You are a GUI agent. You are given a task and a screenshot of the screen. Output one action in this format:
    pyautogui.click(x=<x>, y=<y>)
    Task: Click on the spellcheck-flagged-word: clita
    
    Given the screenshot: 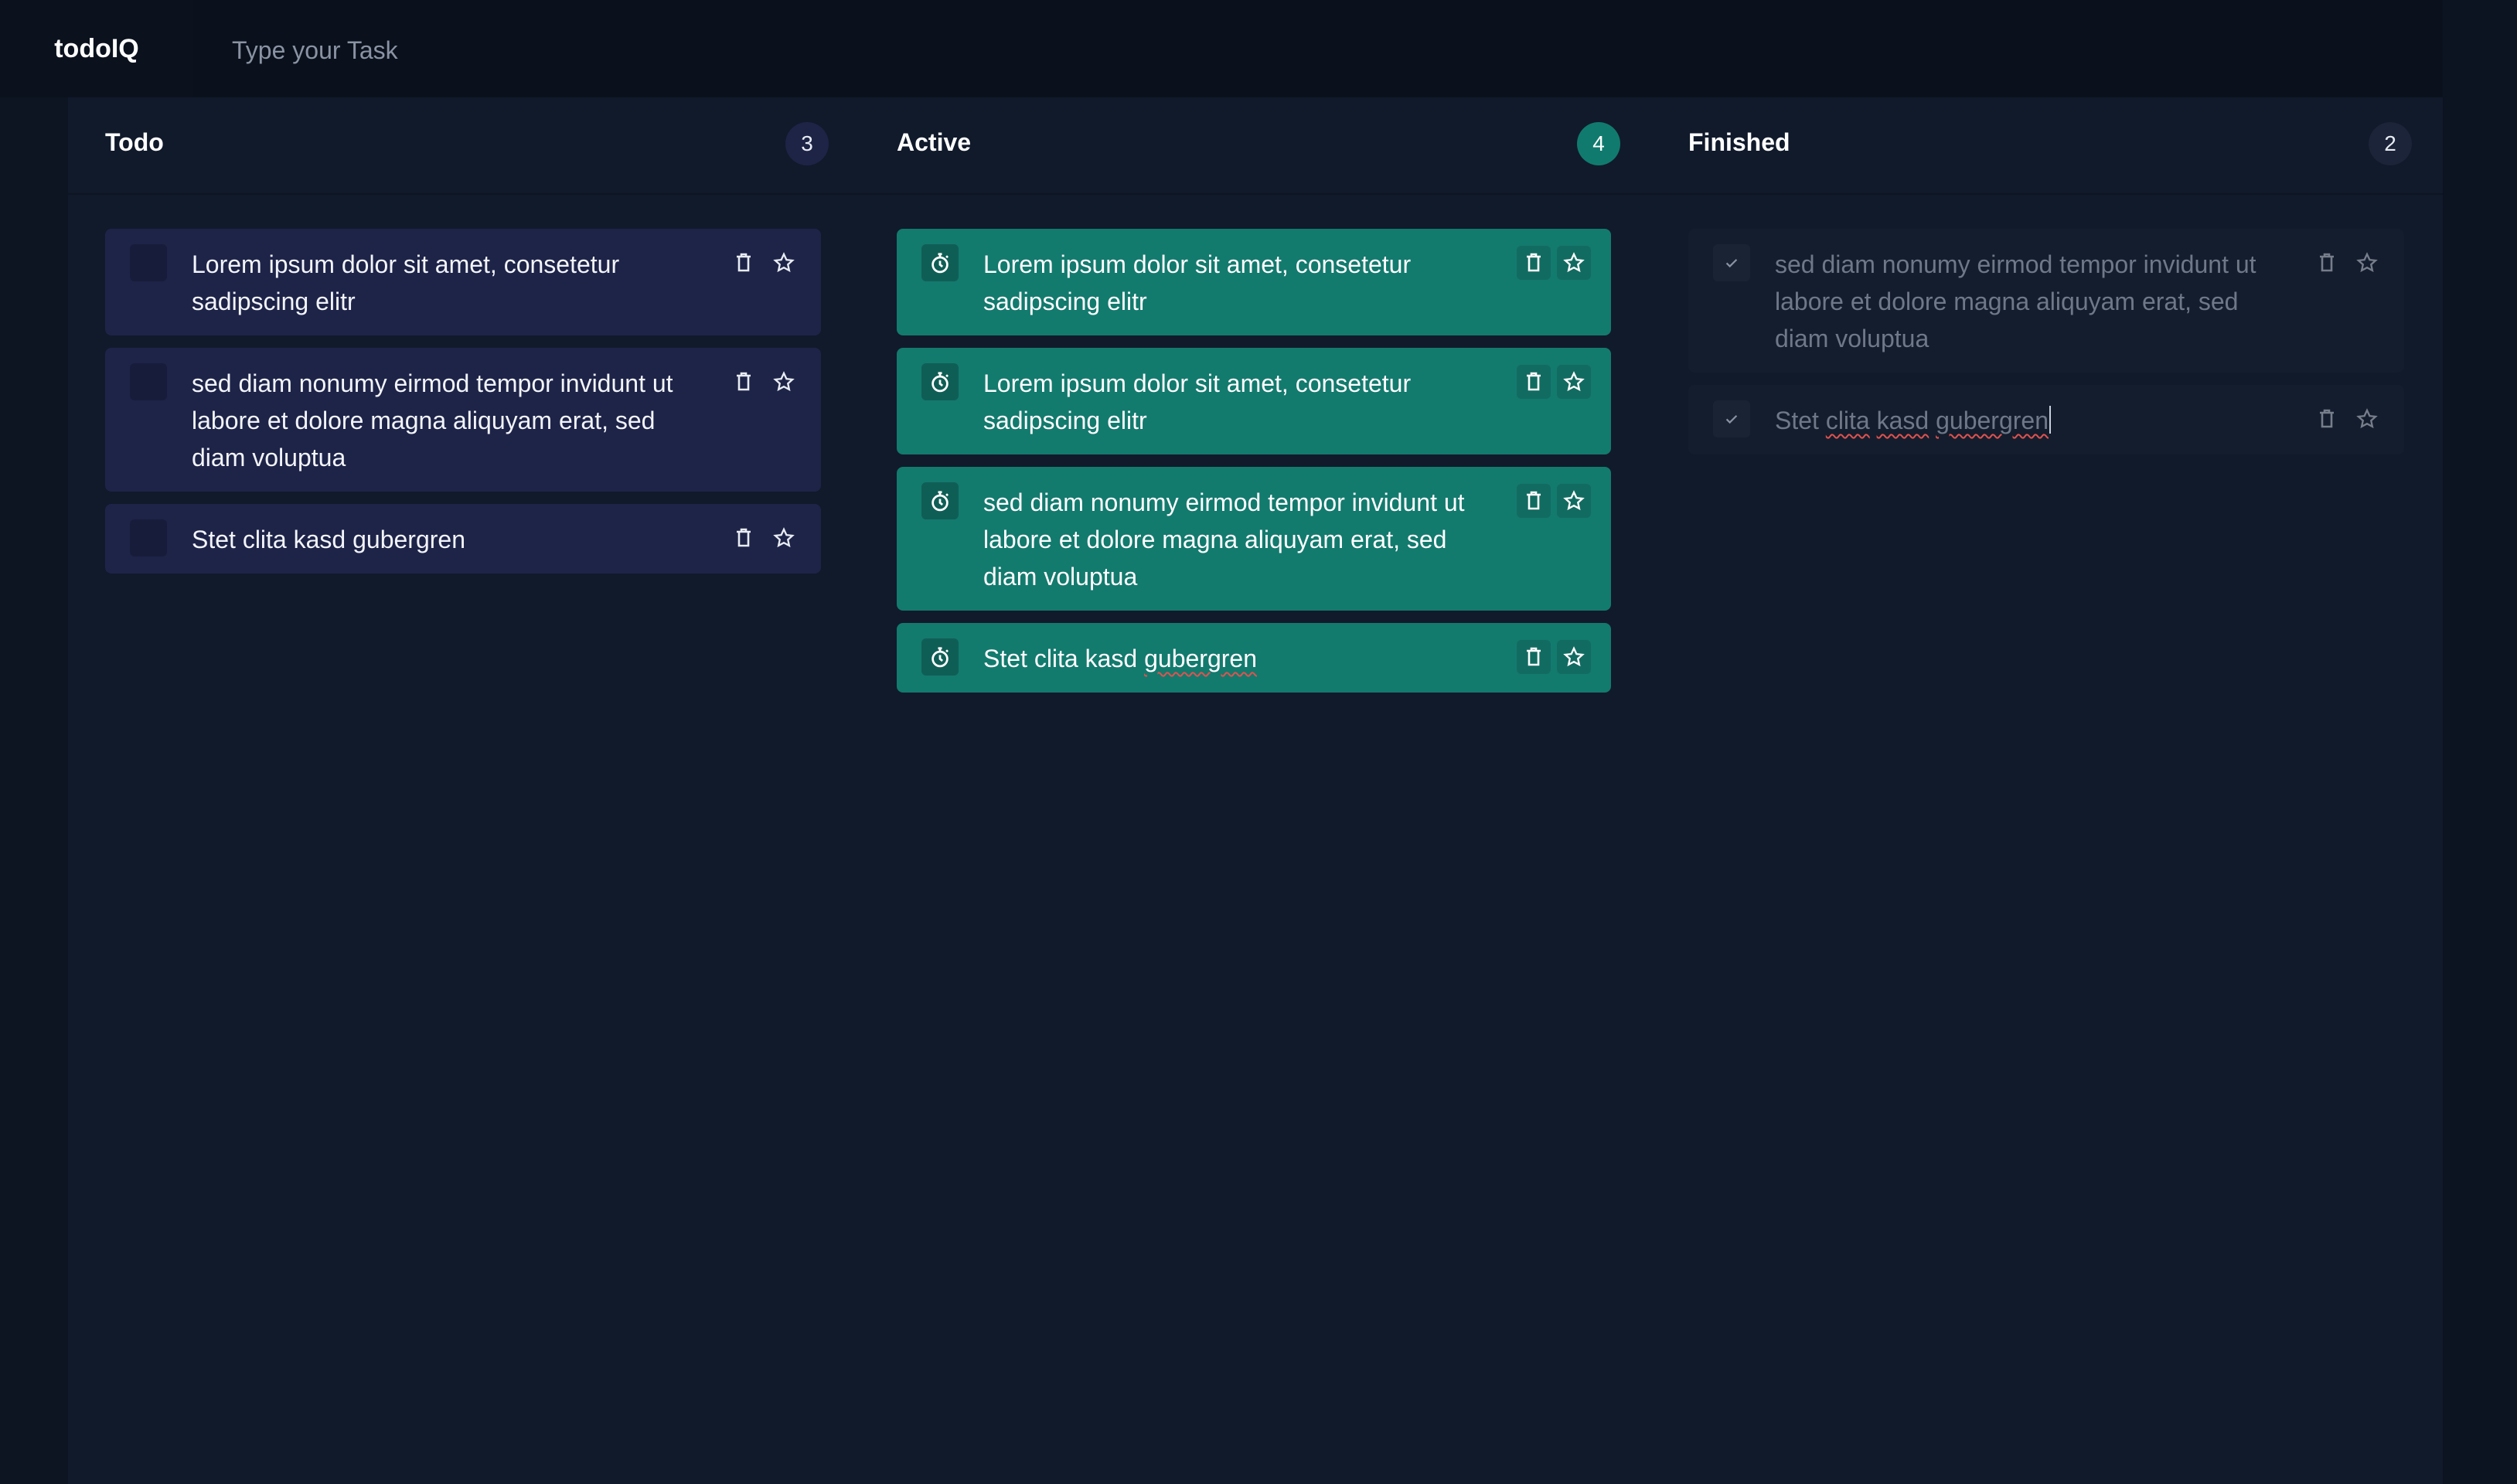 What is the action you would take?
    pyautogui.click(x=1847, y=420)
    